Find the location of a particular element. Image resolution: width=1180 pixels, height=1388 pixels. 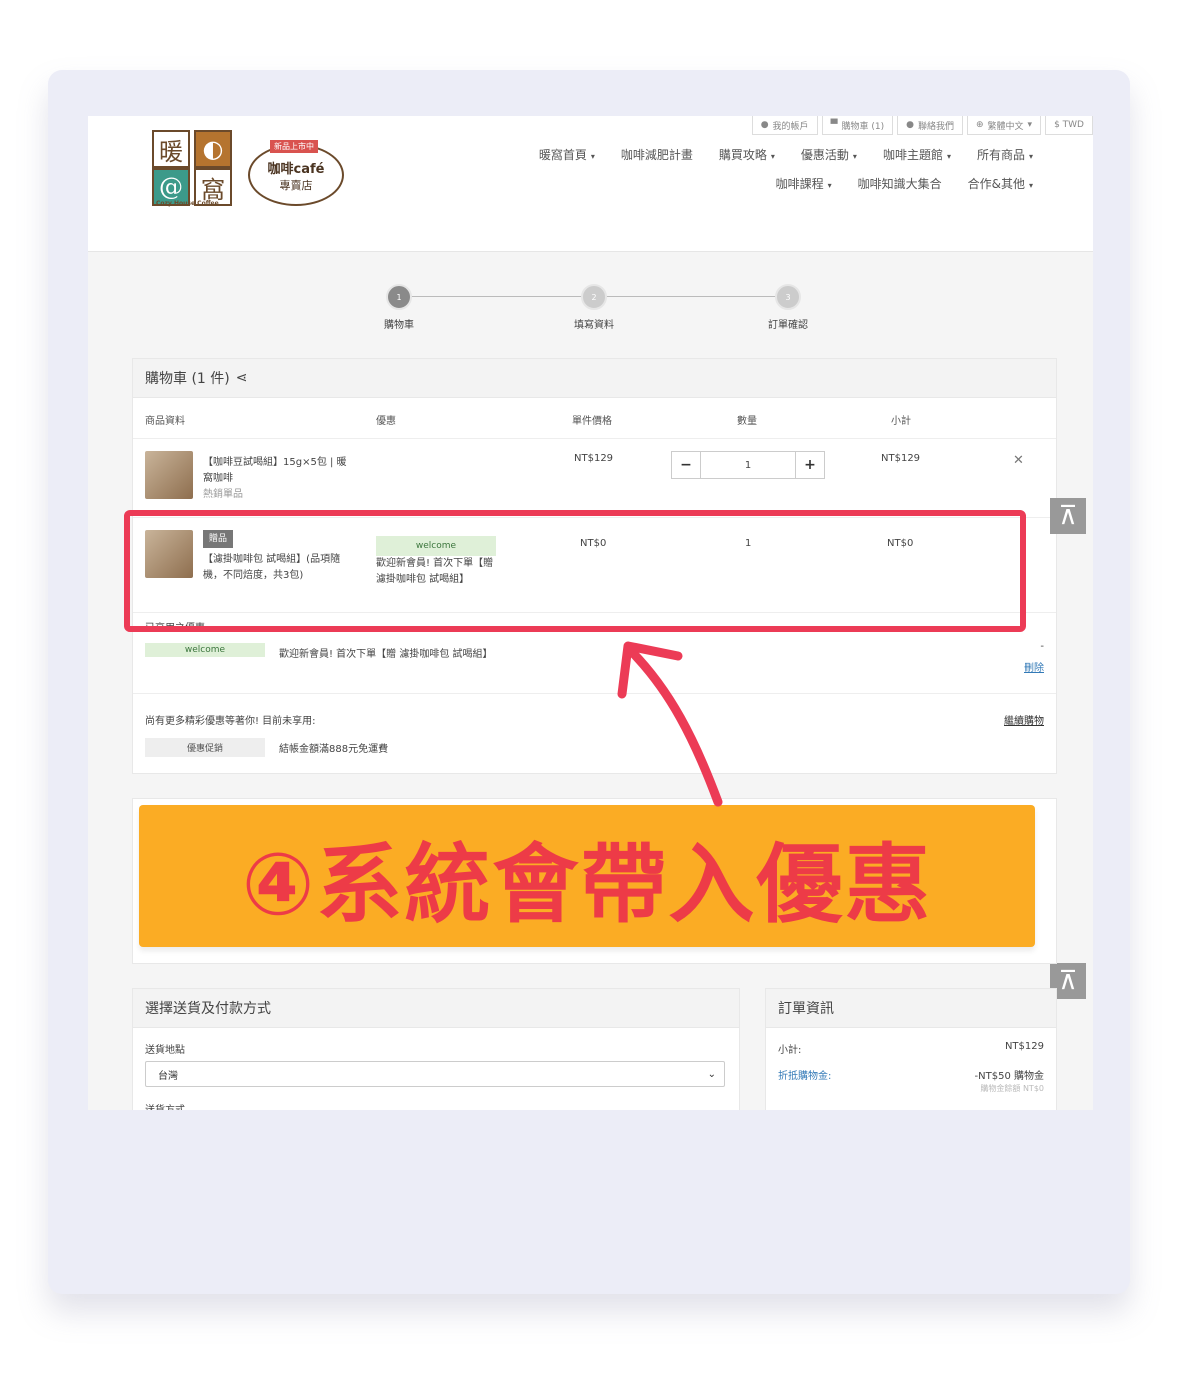

cart-columns: 商品資料 優惠 單件價格 數量 小計 is located at coordinates (594, 418).